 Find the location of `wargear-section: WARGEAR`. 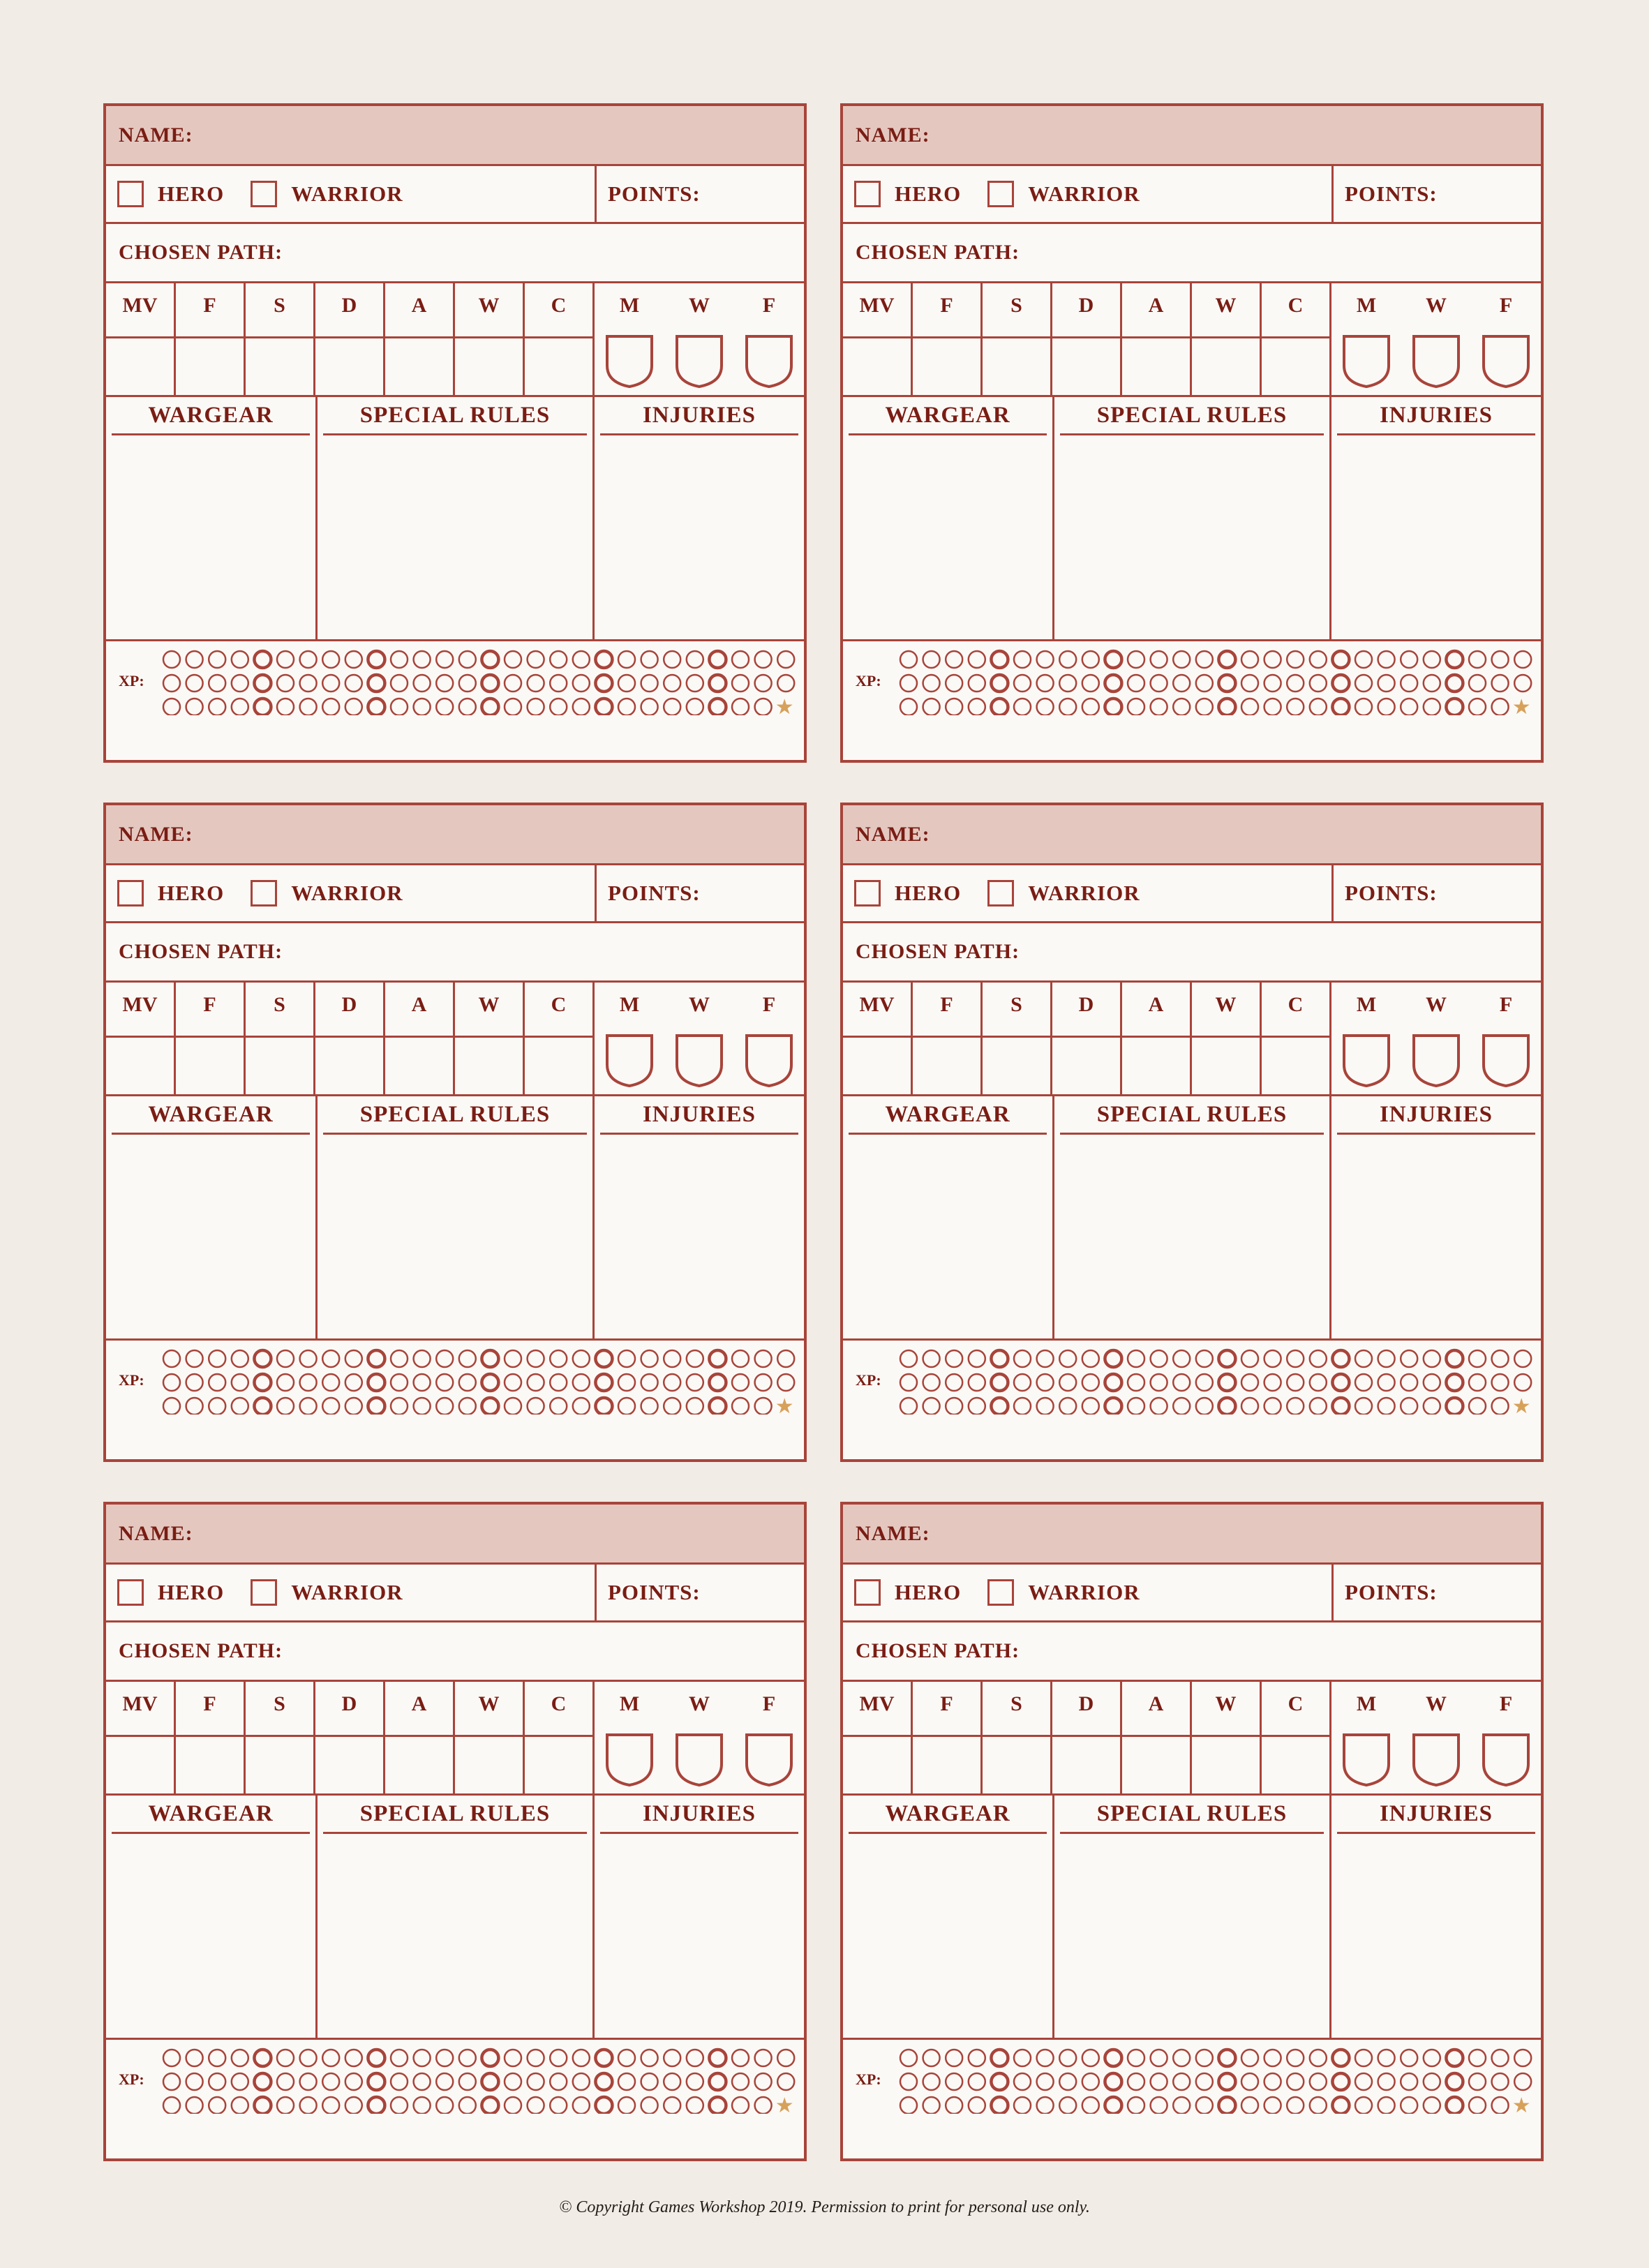

wargear-section: WARGEAR is located at coordinates (949, 1217).